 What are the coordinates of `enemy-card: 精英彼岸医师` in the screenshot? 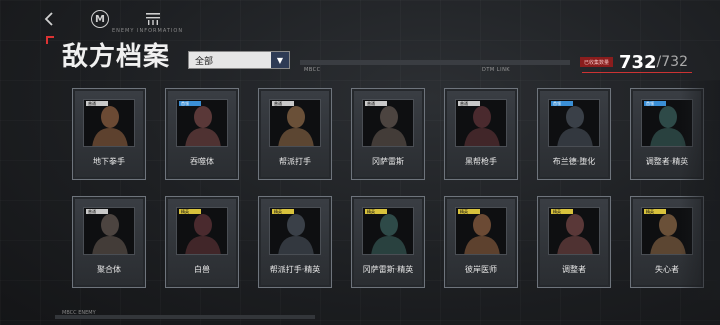 It's located at (481, 242).